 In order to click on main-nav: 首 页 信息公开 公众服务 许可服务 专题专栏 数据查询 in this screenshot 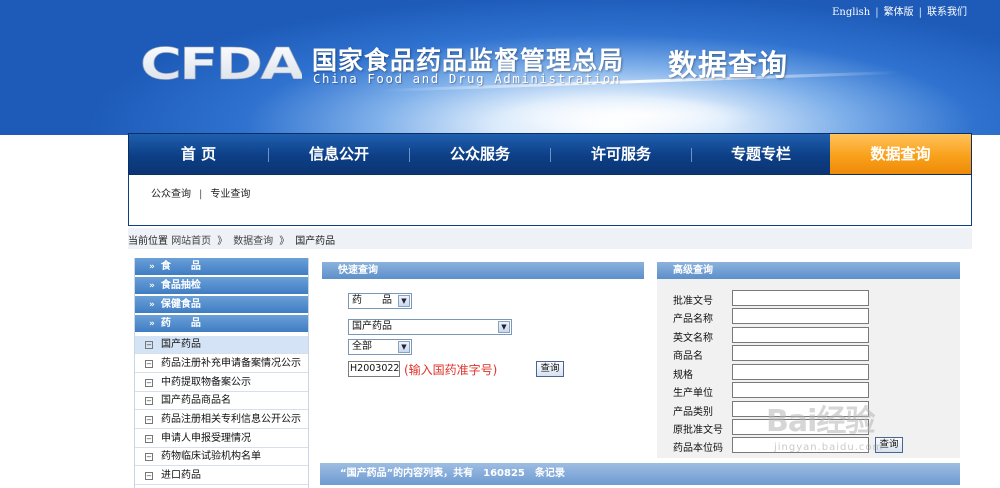, I will do `click(550, 154)`.